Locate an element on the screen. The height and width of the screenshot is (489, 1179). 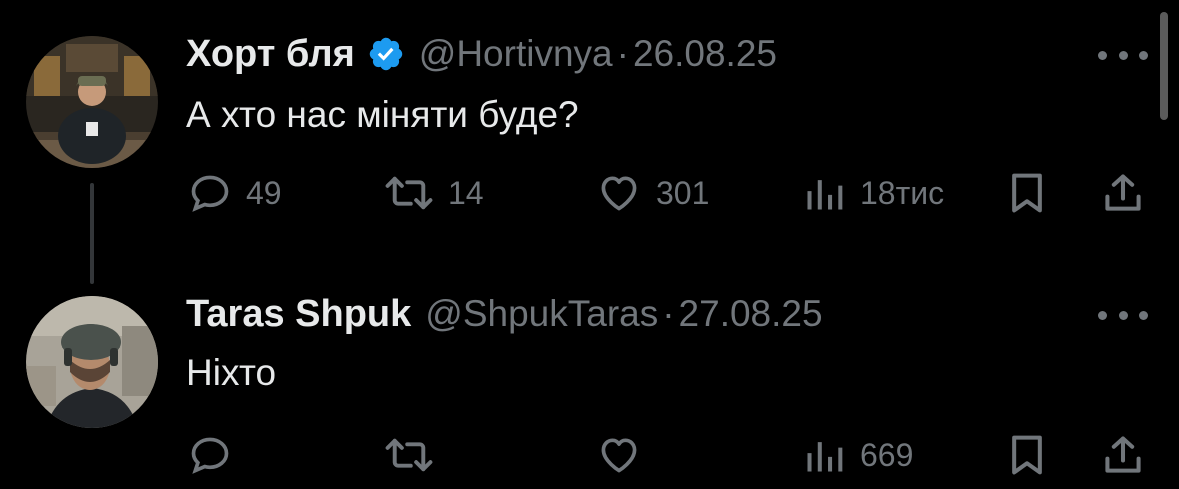
user-handle: @Hortivnya is located at coordinates (516, 54).